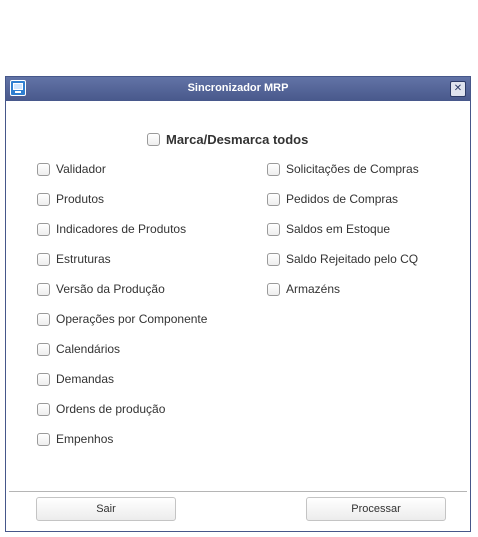 The height and width of the screenshot is (537, 478). What do you see at coordinates (43, 259) in the screenshot?
I see `checkbox-estruturas` at bounding box center [43, 259].